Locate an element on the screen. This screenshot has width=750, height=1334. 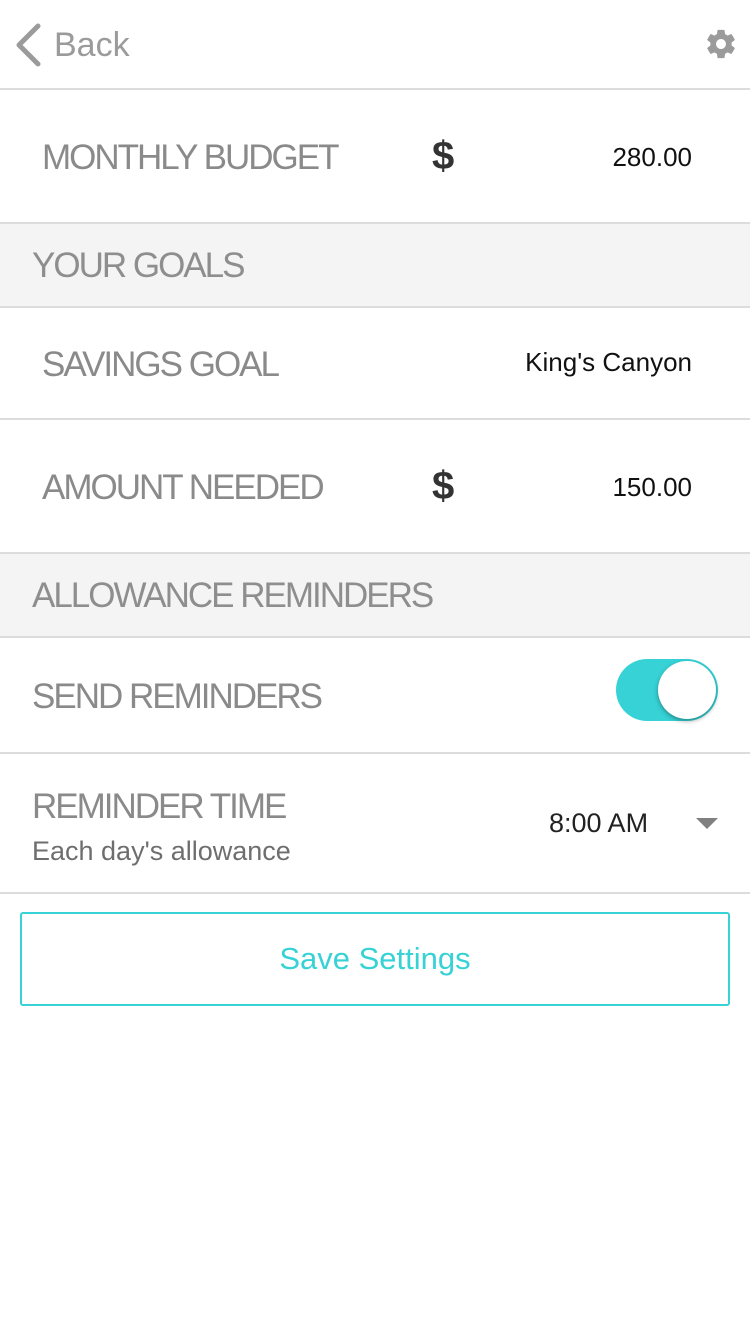
savings-goal-value: King's Canyon is located at coordinates (608, 362).